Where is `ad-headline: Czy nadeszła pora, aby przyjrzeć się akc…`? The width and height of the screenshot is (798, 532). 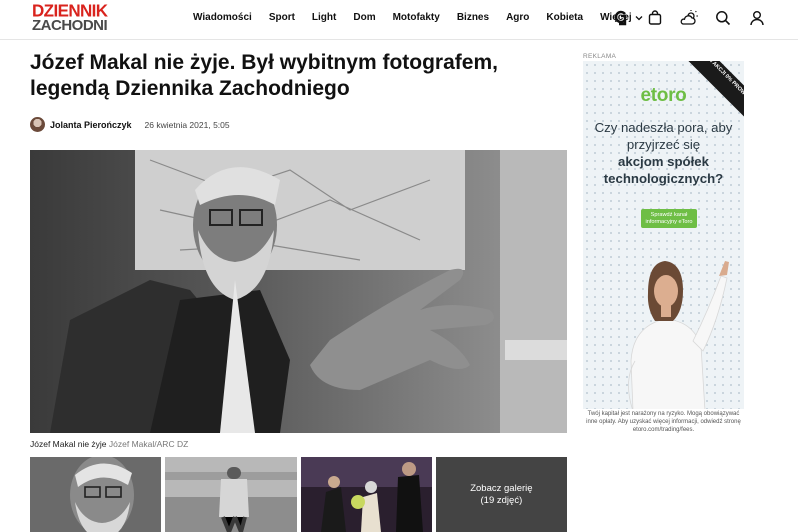
ad-headline: Czy nadeszła pora, aby przyjrzeć się akc… is located at coordinates (663, 153).